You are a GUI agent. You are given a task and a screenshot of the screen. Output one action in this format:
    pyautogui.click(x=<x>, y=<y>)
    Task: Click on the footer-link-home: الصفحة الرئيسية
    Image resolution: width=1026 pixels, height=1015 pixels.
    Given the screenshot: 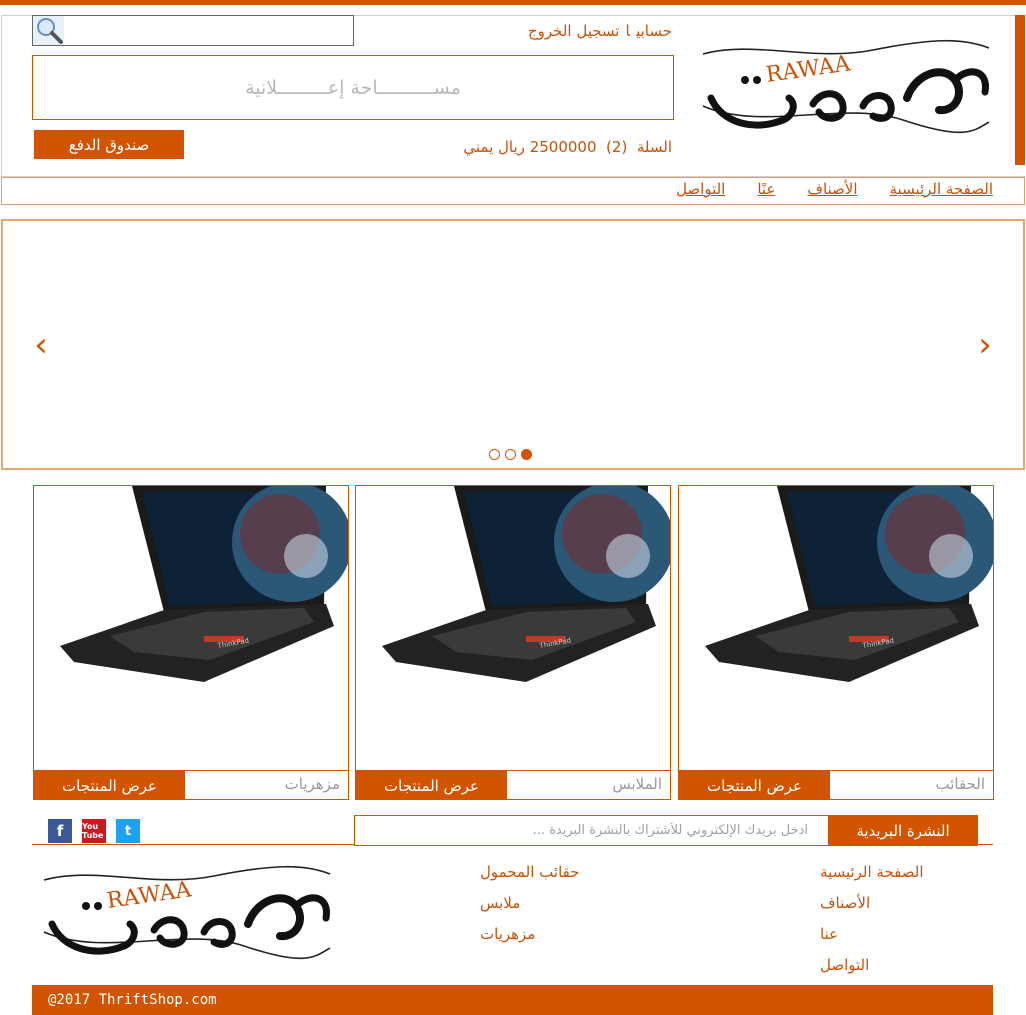 What is the action you would take?
    pyautogui.click(x=872, y=872)
    